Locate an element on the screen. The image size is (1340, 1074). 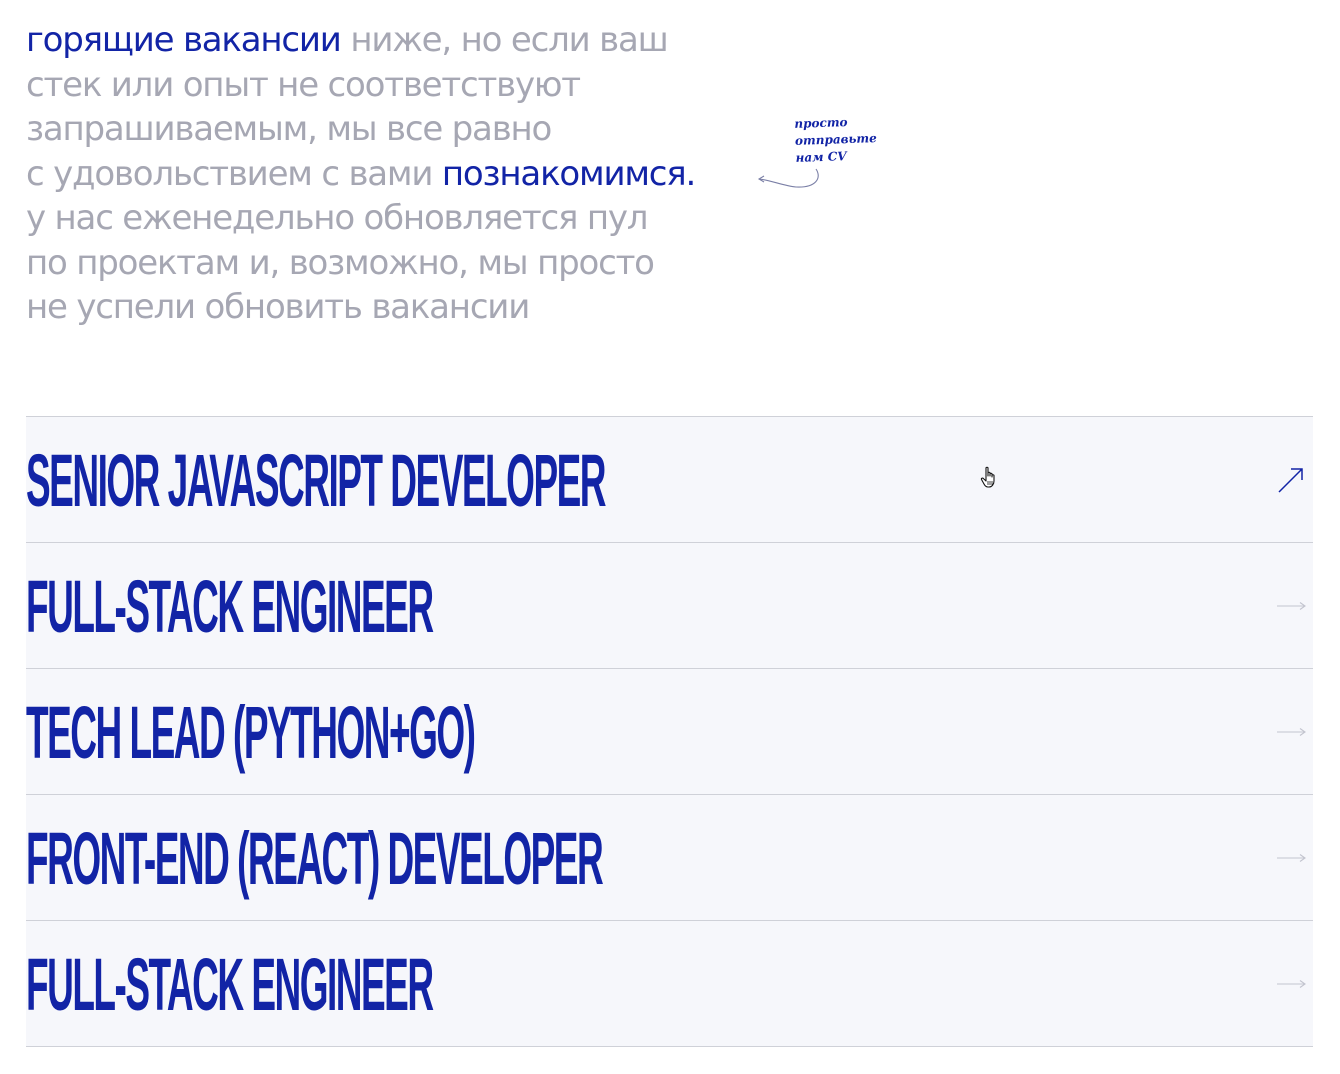
intro-segment: с удовольствием с вами is located at coordinates (234, 173).